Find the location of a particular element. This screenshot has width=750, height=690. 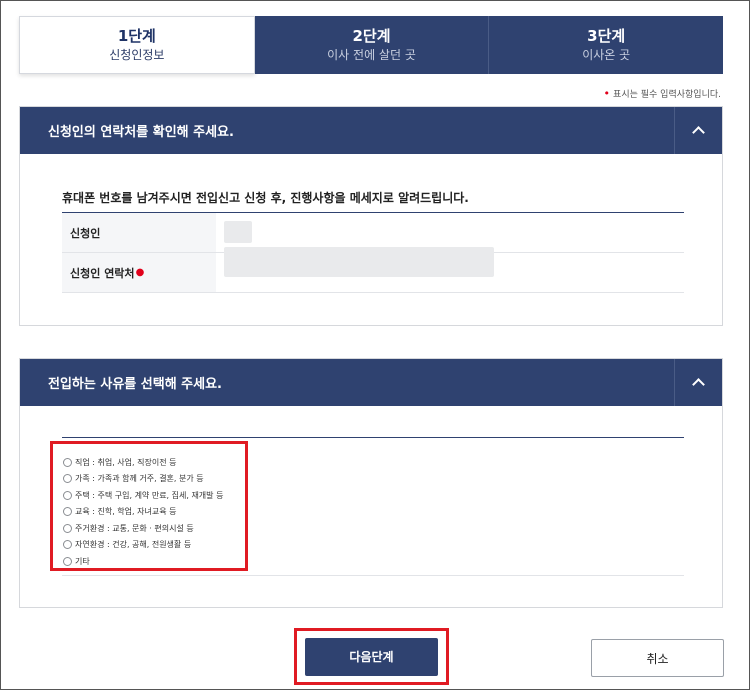

reason-option-living-environment: 주거환경 : 교통, 문화 · 편의시설 등 is located at coordinates (154, 528).